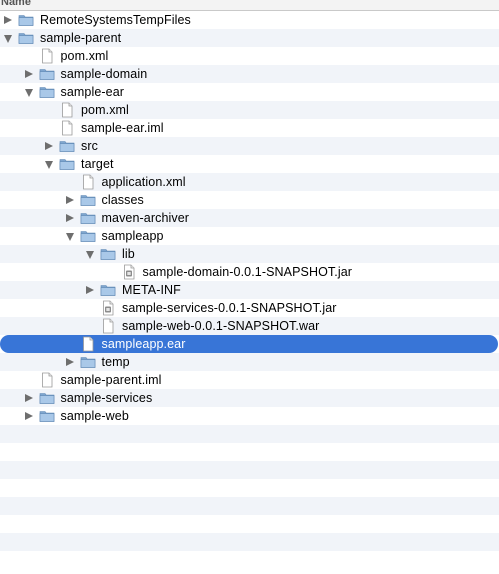  Describe the element at coordinates (249, 416) in the screenshot. I see `tree-row: sample-web` at that location.